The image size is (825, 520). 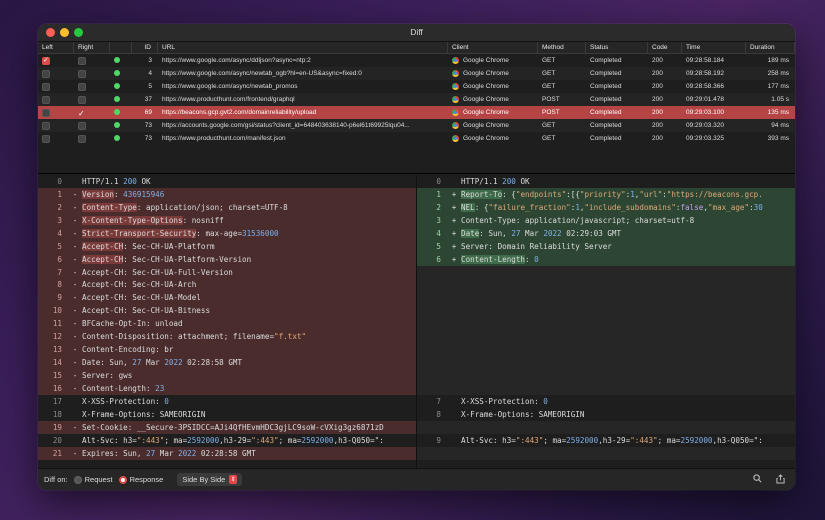 I want to click on code-token: X-Frame-Options: SAMEORIGIN, so click(x=144, y=414).